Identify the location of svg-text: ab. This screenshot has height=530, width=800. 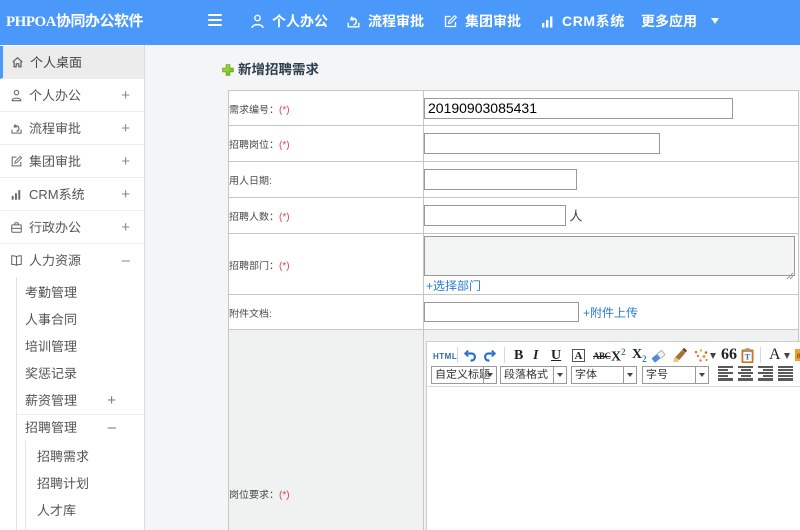
(798, 355).